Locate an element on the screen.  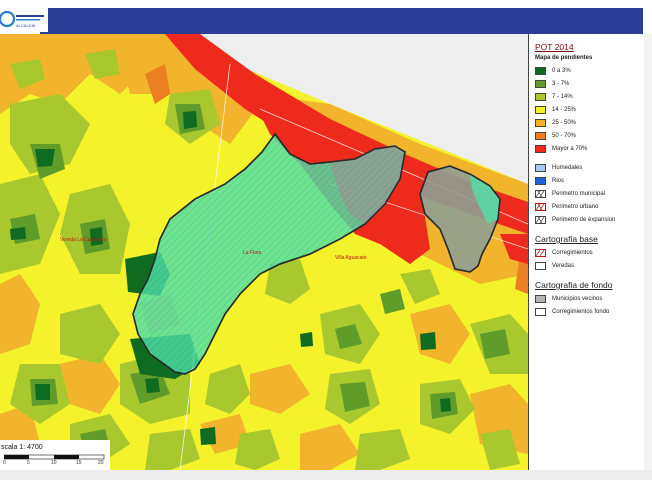
legend-item-municipios-vecinos: Municipios vecinos is located at coordinates (589, 298).